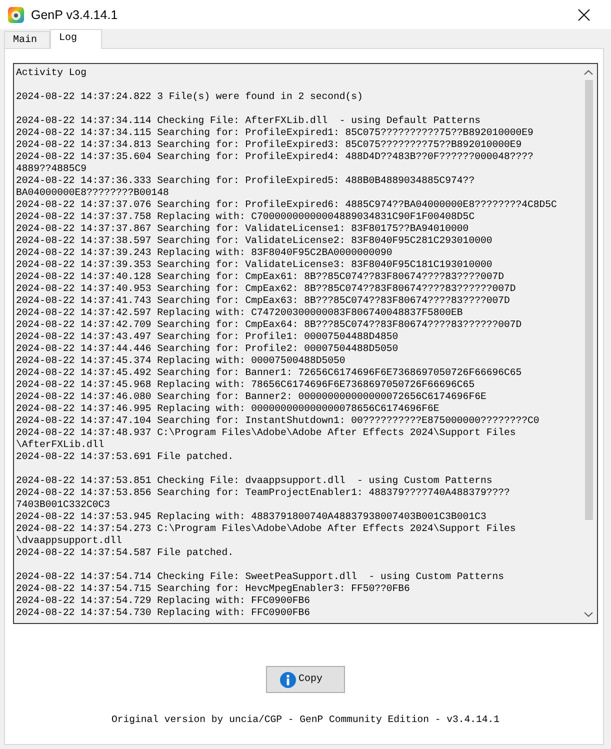  What do you see at coordinates (252, 517) in the screenshot?
I see `log-line: 2024-08-22 14:37:53.945 Replacing with: 4883791800740A48837938007403B001C3B001C3` at bounding box center [252, 517].